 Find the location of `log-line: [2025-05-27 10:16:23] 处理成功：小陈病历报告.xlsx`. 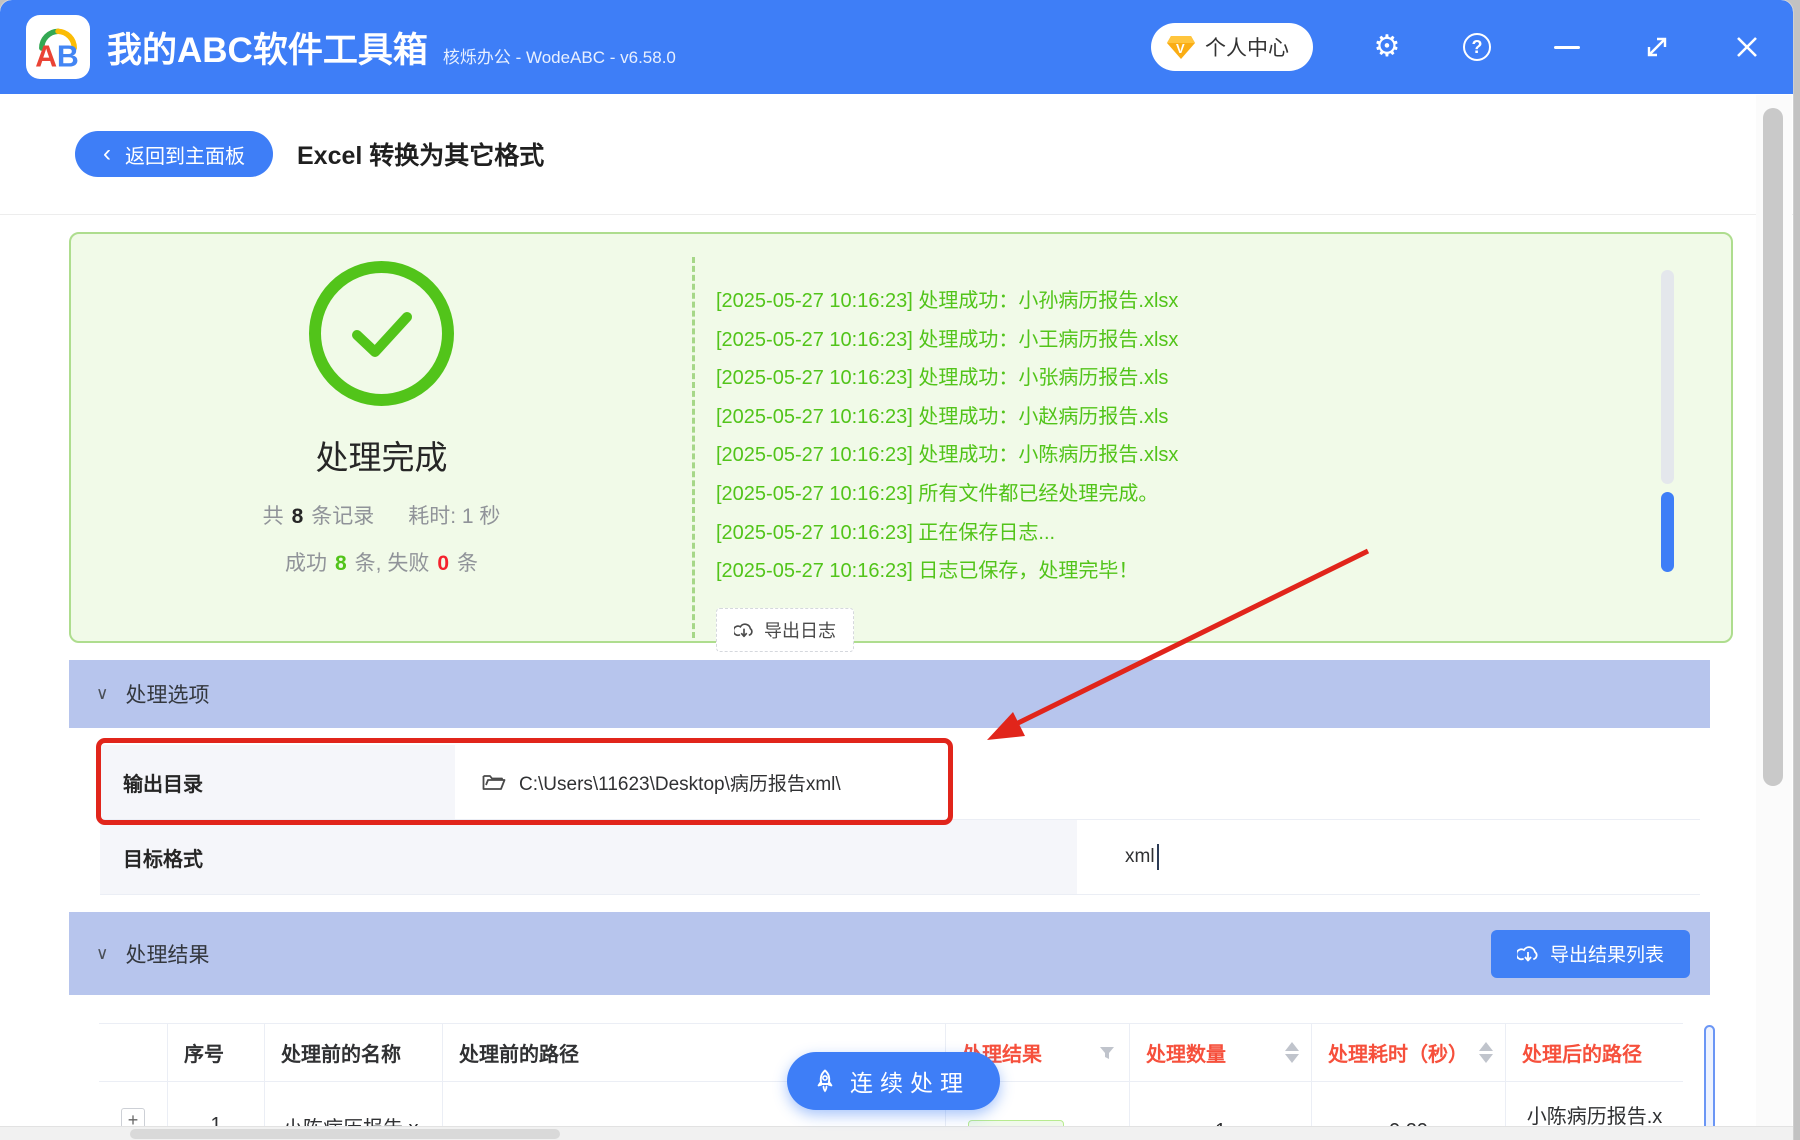

log-line: [2025-05-27 10:16:23] 处理成功：小陈病历报告.xlsx is located at coordinates (947, 455).